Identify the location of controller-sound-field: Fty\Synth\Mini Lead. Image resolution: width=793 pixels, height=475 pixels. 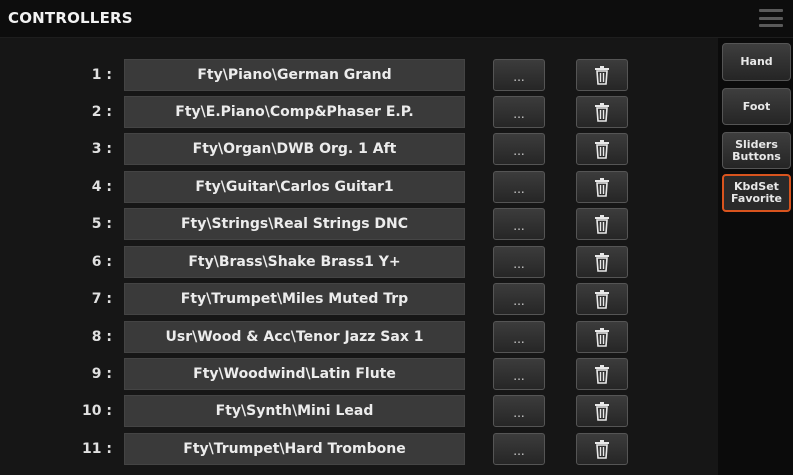
(294, 411).